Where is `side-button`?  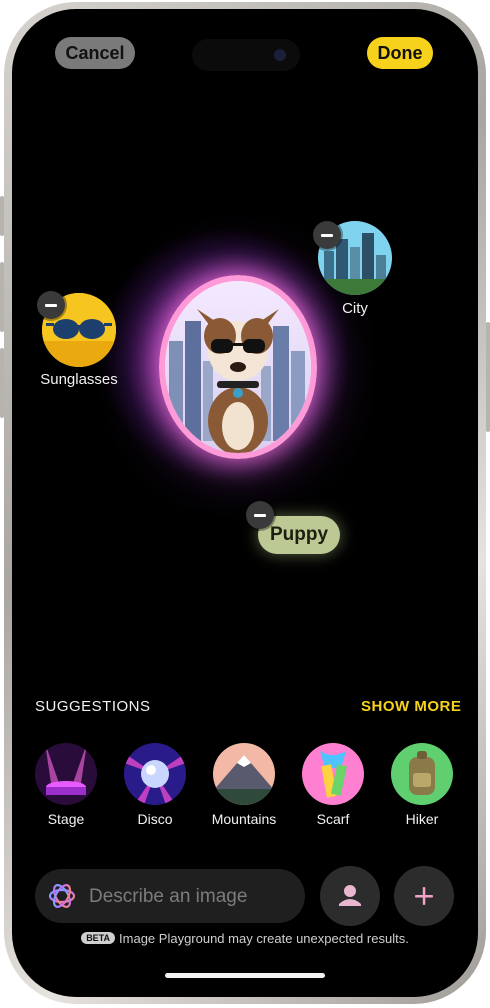 side-button is located at coordinates (488, 377).